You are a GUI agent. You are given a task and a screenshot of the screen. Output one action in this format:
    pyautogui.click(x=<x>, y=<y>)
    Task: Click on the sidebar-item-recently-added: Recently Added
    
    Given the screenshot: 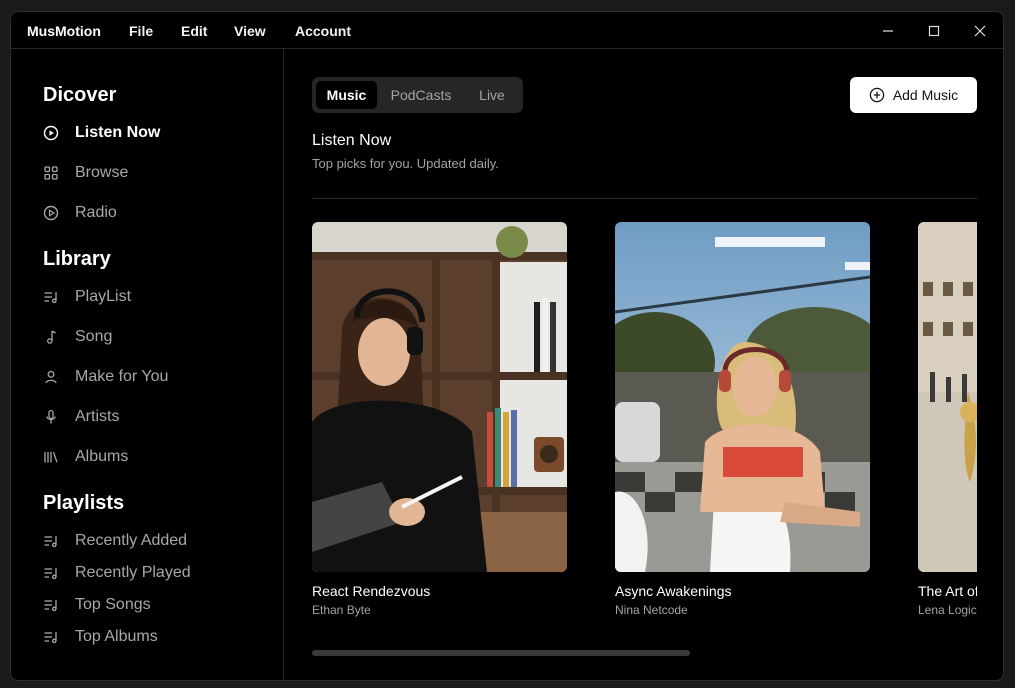 What is the action you would take?
    pyautogui.click(x=115, y=541)
    